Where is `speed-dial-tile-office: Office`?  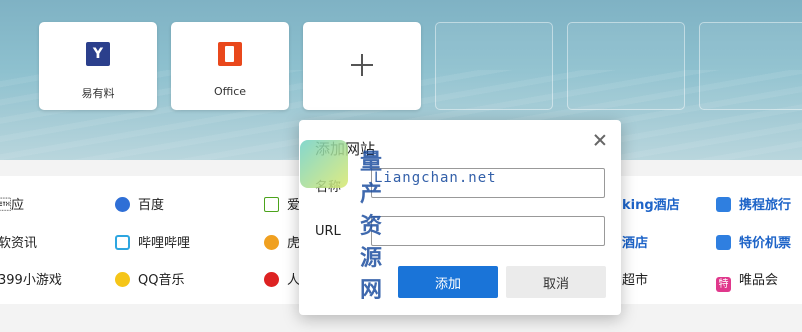 speed-dial-tile-office: Office is located at coordinates (230, 66).